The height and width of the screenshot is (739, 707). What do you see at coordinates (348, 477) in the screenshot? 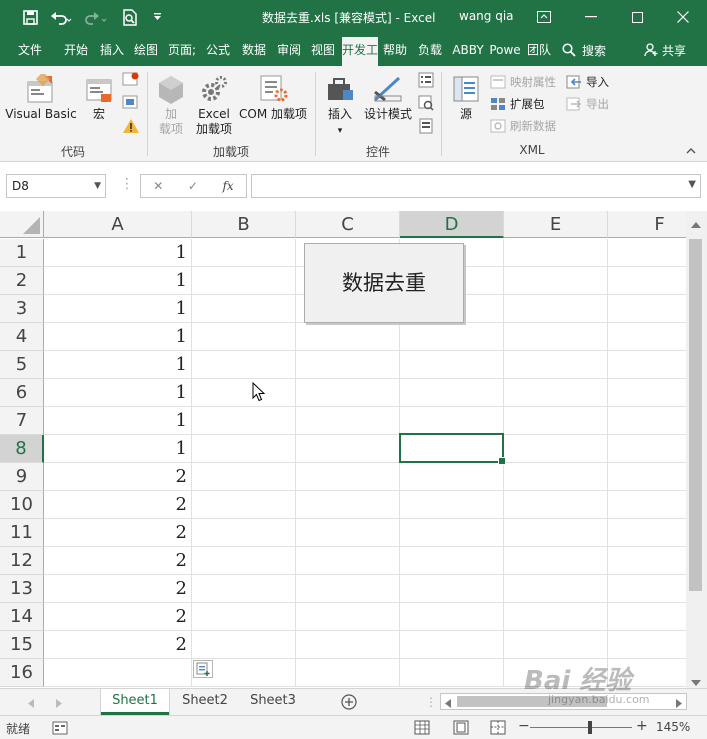
I see `cell-c9` at bounding box center [348, 477].